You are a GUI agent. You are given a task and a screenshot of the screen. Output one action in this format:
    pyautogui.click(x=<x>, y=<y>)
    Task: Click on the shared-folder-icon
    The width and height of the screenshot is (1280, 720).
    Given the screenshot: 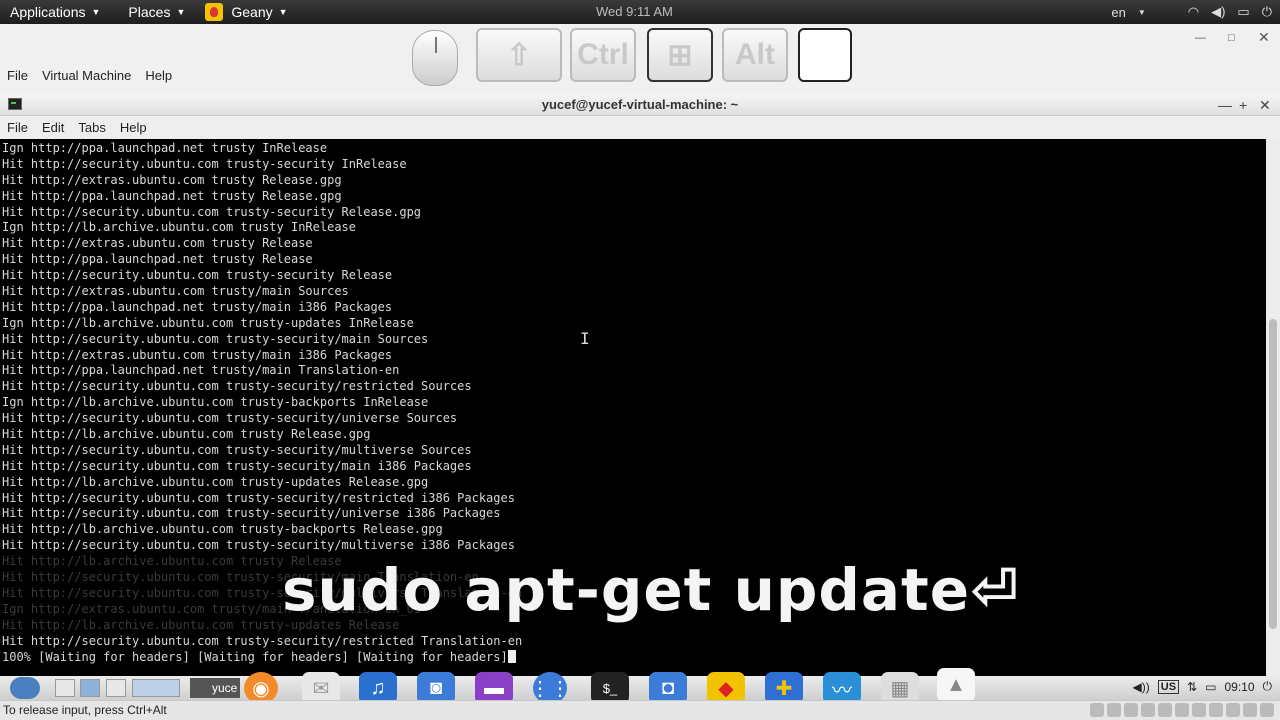 What is the action you would take?
    pyautogui.click(x=1182, y=710)
    